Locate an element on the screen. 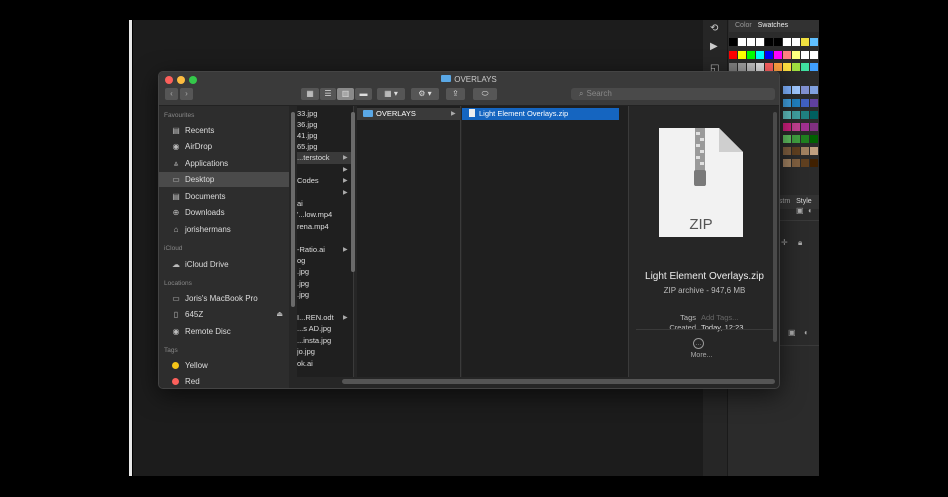  share-button: ⇪ is located at coordinates (455, 94).